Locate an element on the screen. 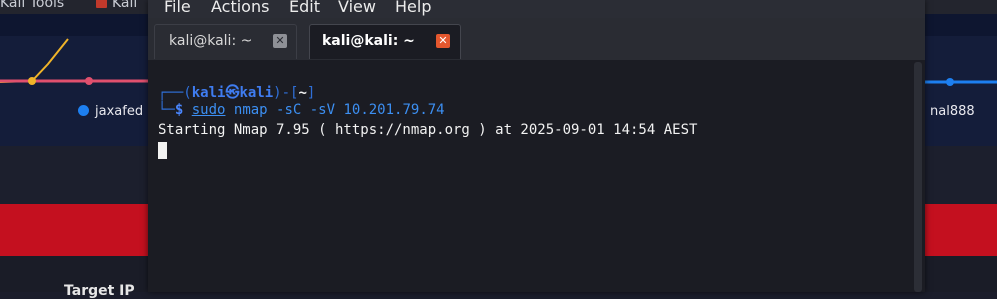 The image size is (997, 299). terminal-cursor is located at coordinates (162, 150).